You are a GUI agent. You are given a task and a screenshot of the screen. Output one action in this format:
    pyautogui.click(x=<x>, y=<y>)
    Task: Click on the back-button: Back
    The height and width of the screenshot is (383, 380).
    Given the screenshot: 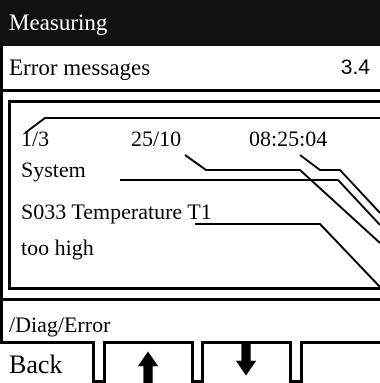 What is the action you would take?
    pyautogui.click(x=47, y=362)
    